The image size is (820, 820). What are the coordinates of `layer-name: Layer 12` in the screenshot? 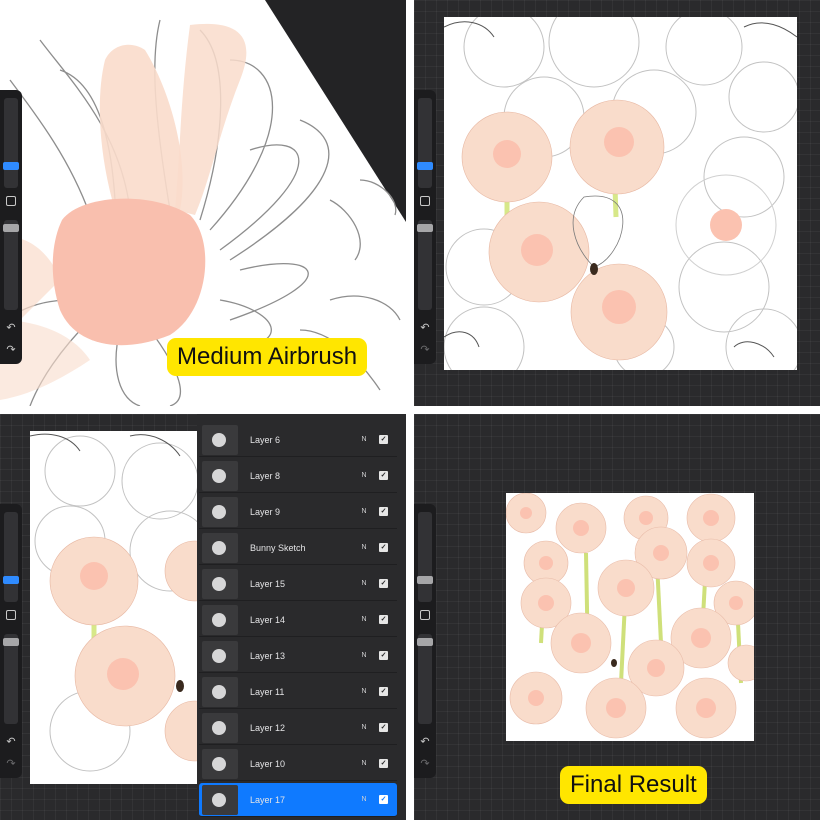 It's located at (268, 727).